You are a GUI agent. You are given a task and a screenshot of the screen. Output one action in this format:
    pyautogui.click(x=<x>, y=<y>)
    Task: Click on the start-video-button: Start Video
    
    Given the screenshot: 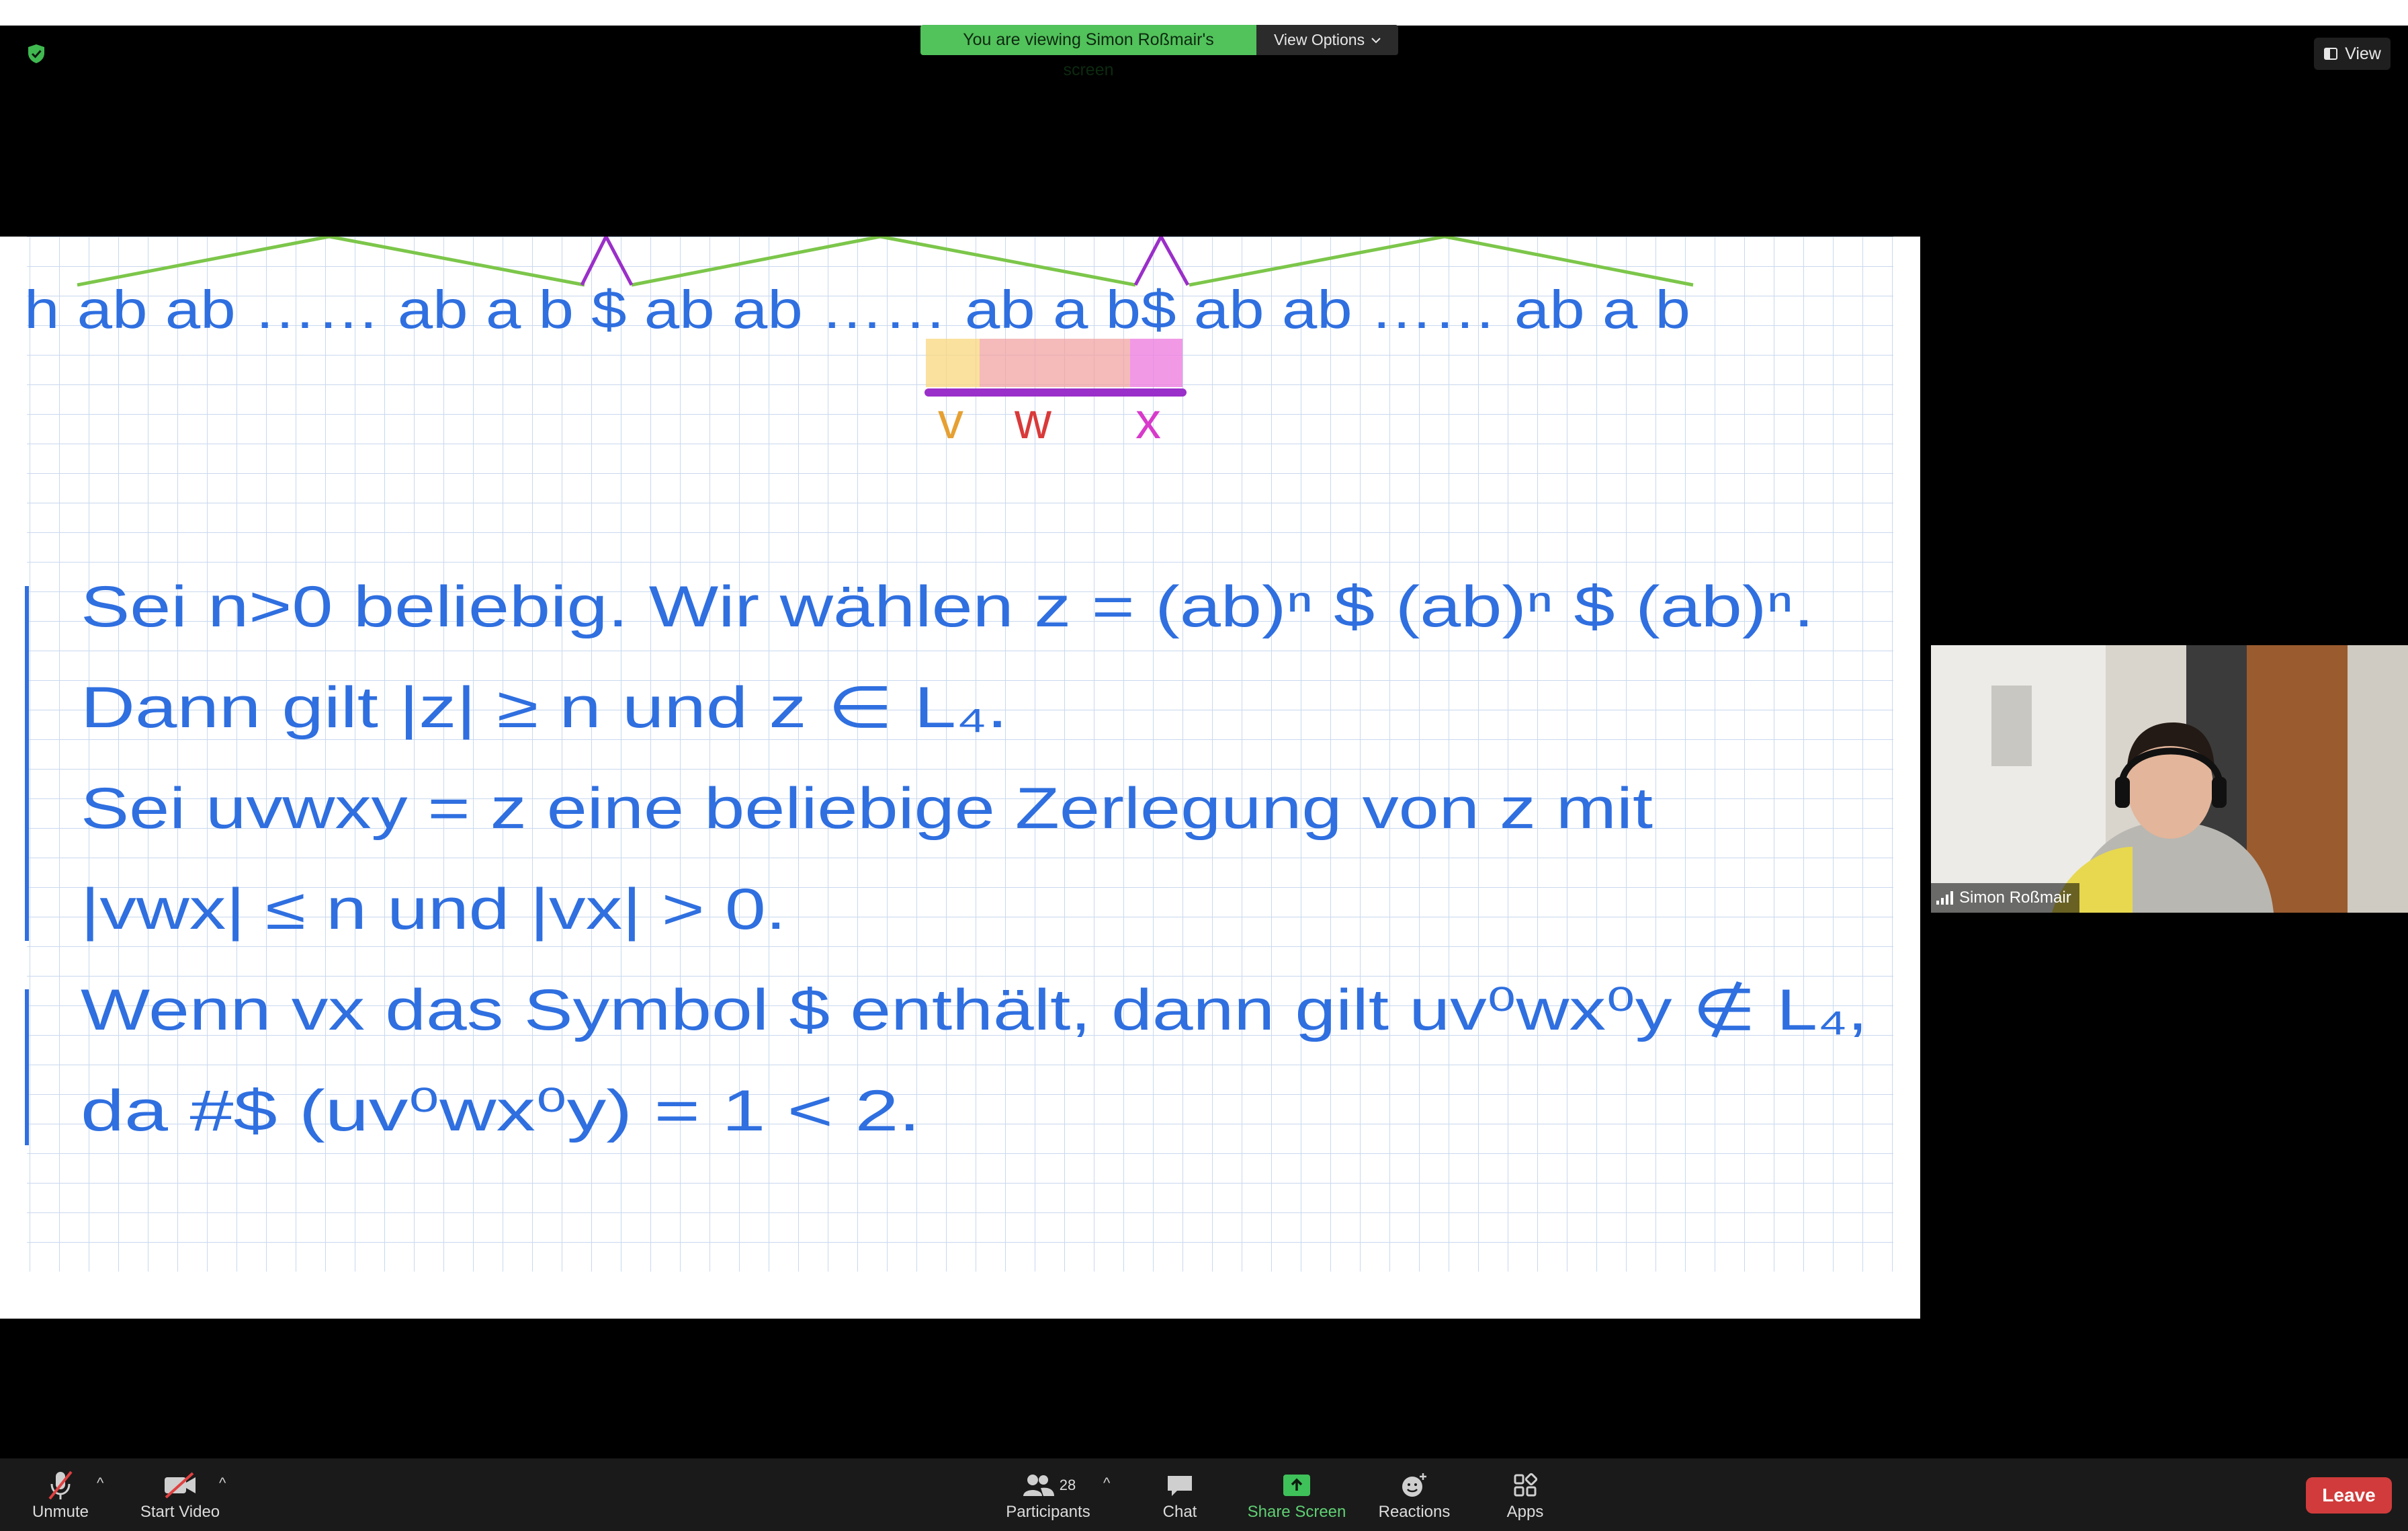 What is the action you would take?
    pyautogui.click(x=180, y=1495)
    